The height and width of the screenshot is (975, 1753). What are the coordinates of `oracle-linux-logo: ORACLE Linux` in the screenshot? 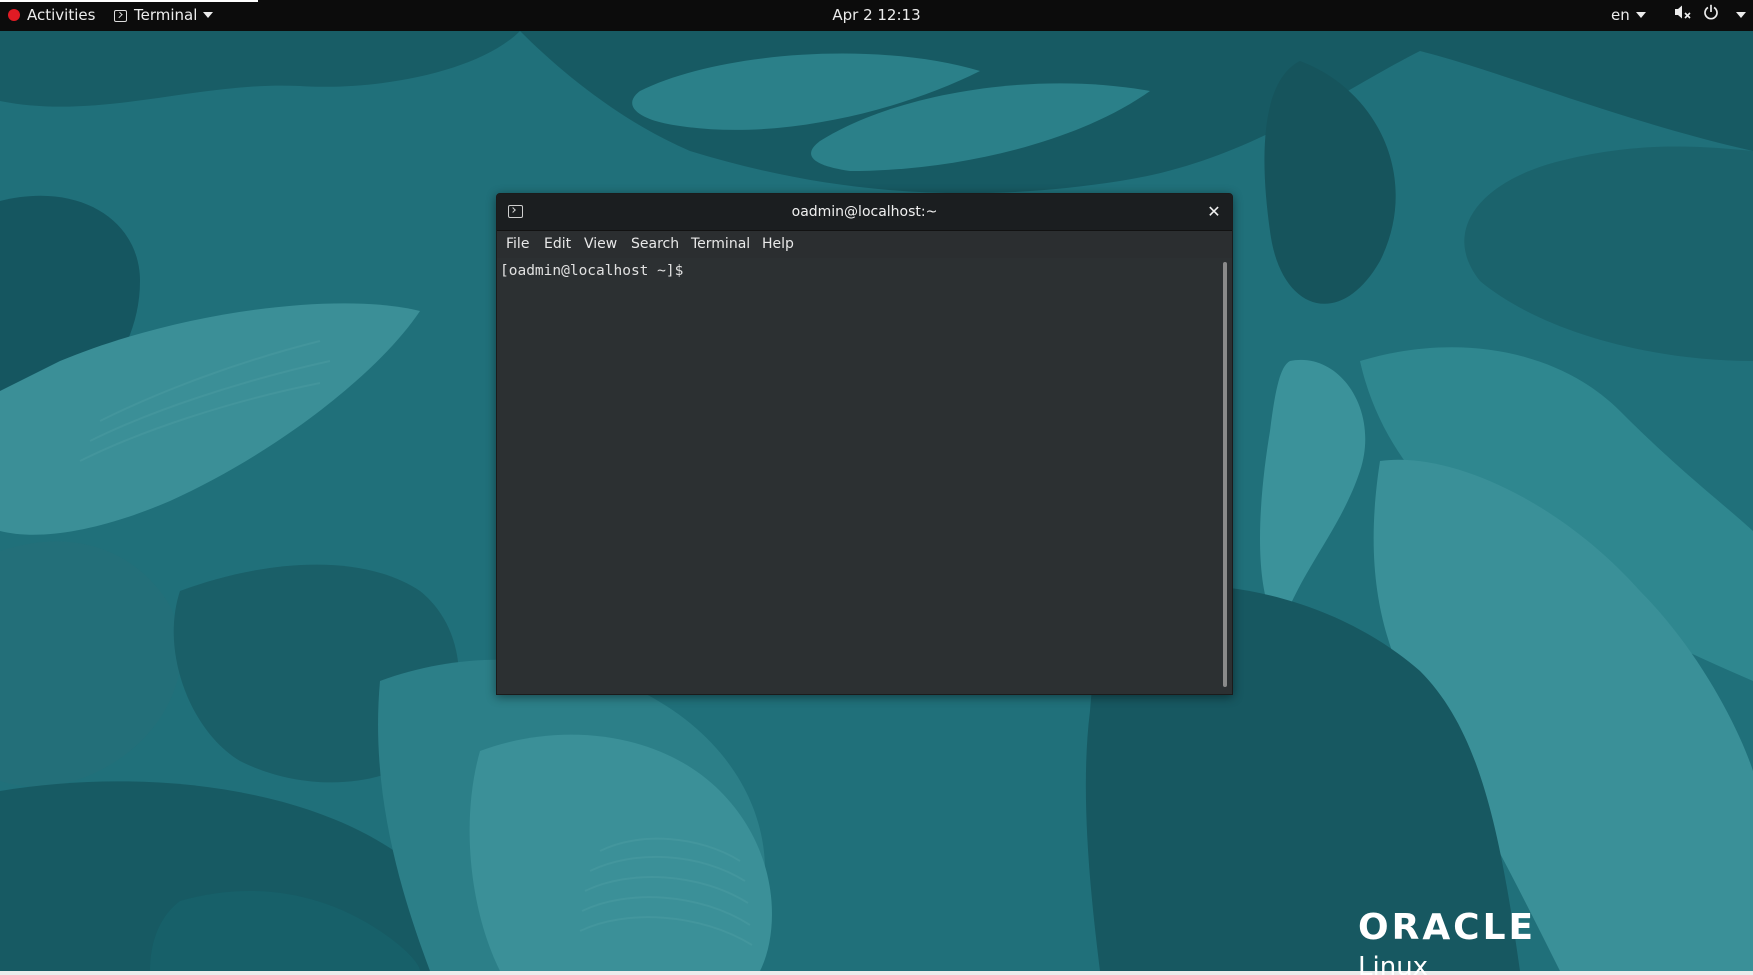 It's located at (1447, 942).